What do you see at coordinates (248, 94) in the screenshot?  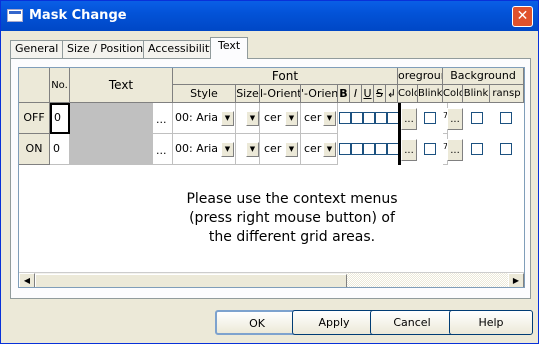 I see `col-header-size: Size` at bounding box center [248, 94].